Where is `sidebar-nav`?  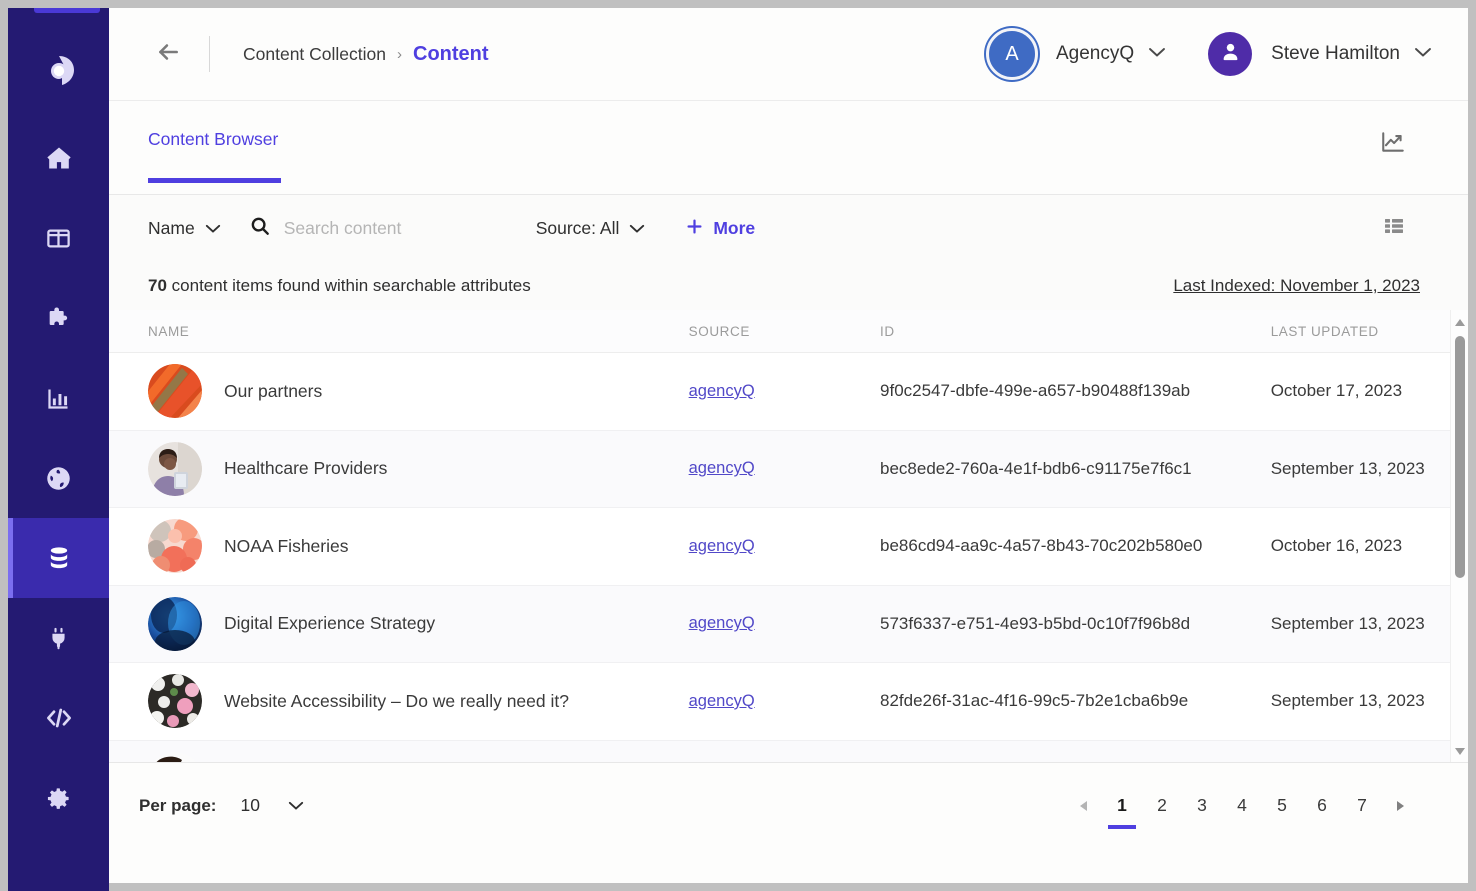 sidebar-nav is located at coordinates (58, 478).